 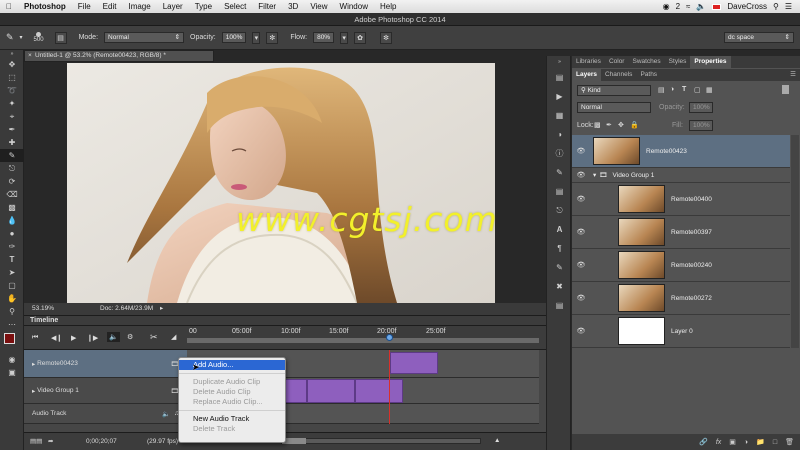 What do you see at coordinates (597, 125) in the screenshot?
I see `lock-transparent-icon: ▩` at bounding box center [597, 125].